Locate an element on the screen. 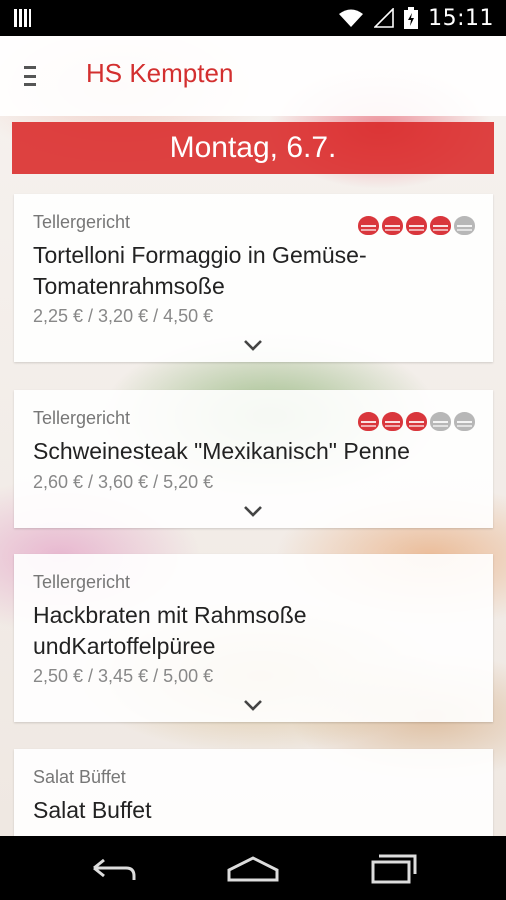  status-icons: 15:11 is located at coordinates (416, 18).